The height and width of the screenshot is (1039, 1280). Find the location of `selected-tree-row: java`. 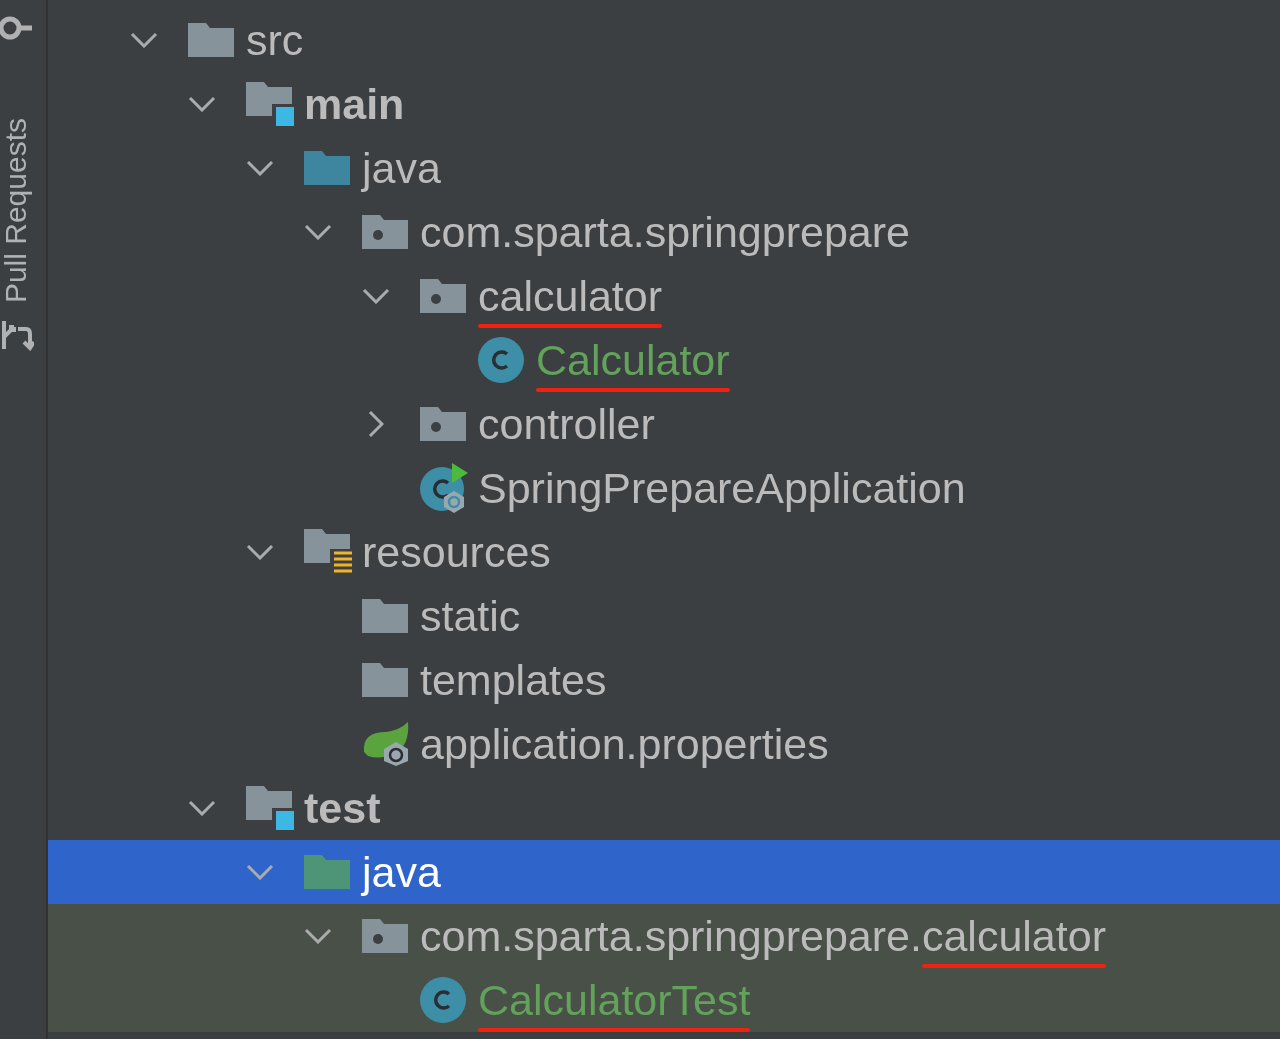

selected-tree-row: java is located at coordinates (664, 872).